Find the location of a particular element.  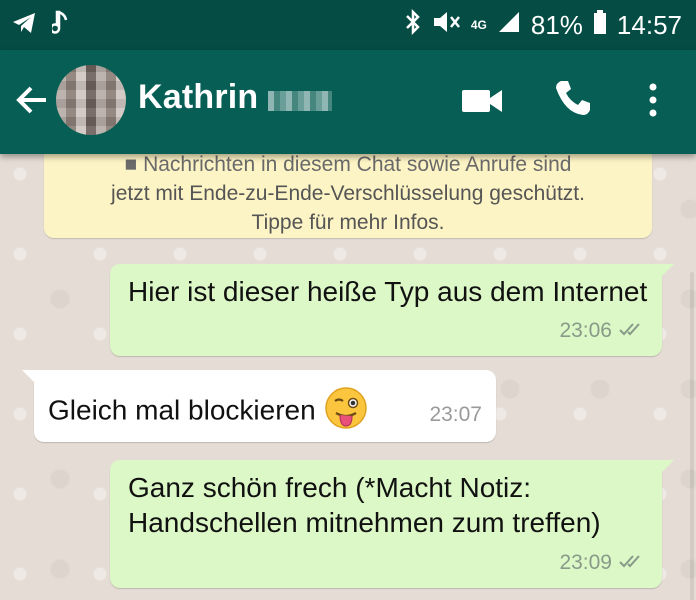

battery-percent: 81% is located at coordinates (556, 24).